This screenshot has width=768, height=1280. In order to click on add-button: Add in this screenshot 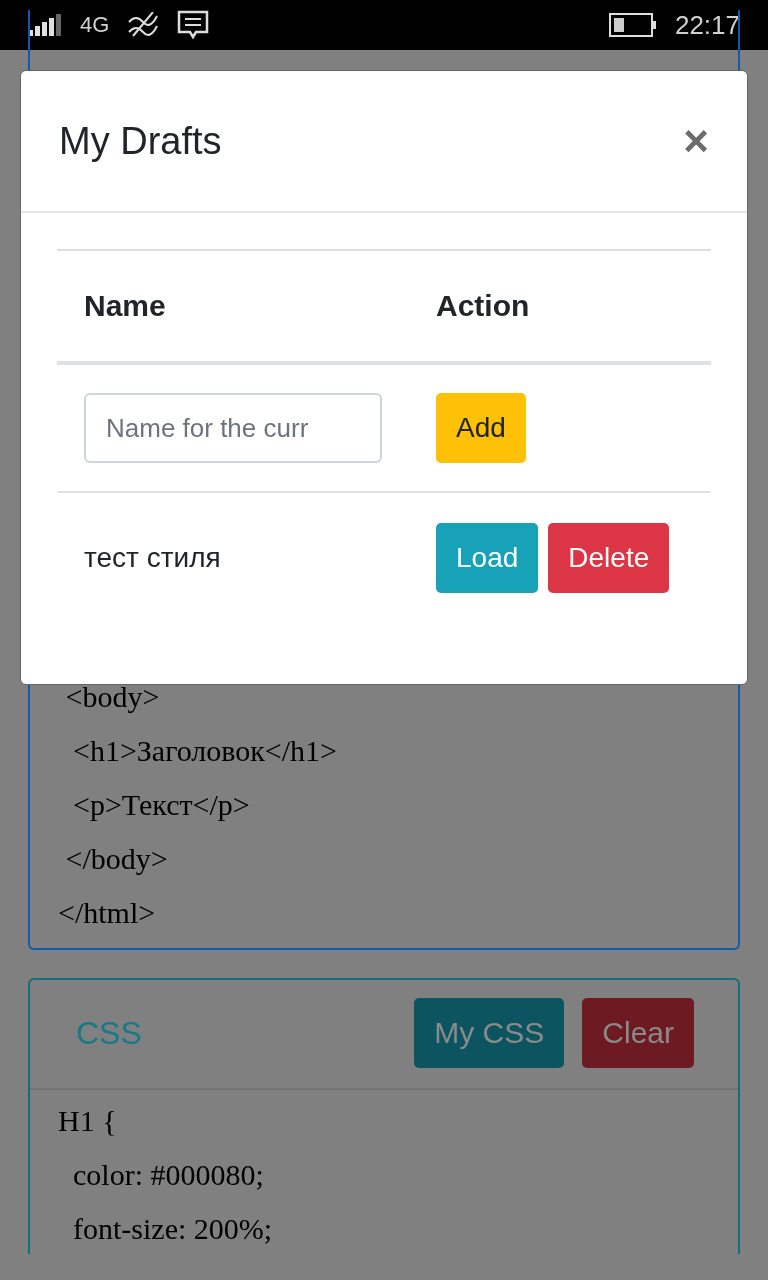, I will do `click(481, 428)`.